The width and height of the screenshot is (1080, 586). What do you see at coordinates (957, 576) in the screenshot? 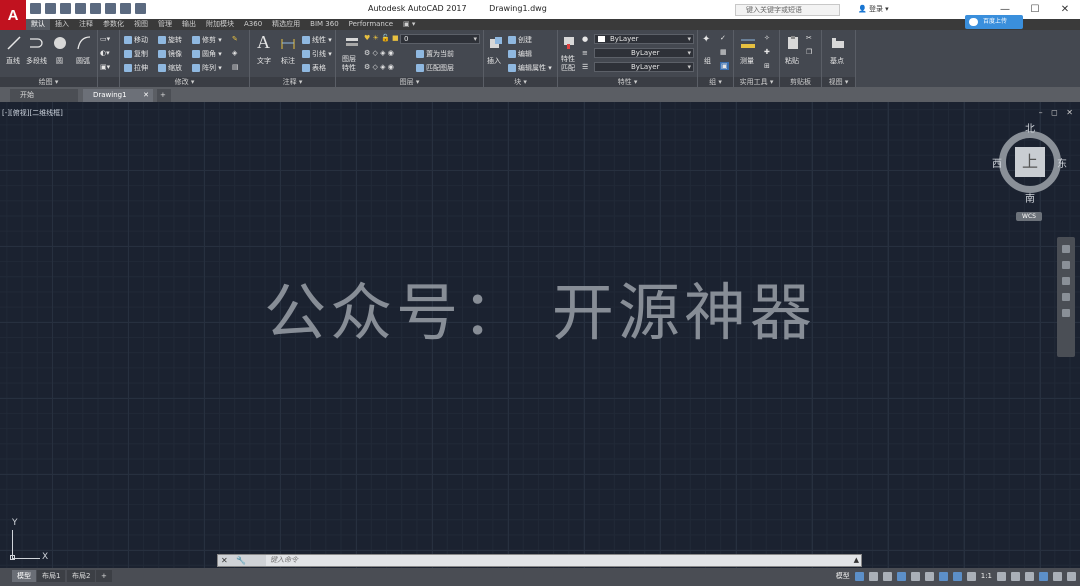
I see `annotation-visibility-icon` at bounding box center [957, 576].